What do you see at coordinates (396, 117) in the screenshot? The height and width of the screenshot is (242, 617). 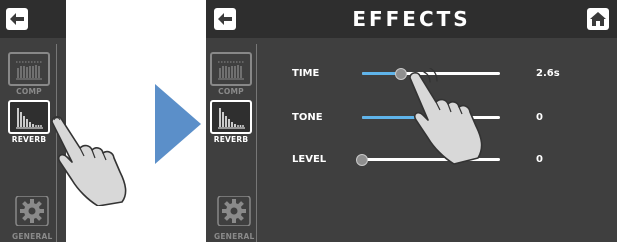 I see `slider-fill` at bounding box center [396, 117].